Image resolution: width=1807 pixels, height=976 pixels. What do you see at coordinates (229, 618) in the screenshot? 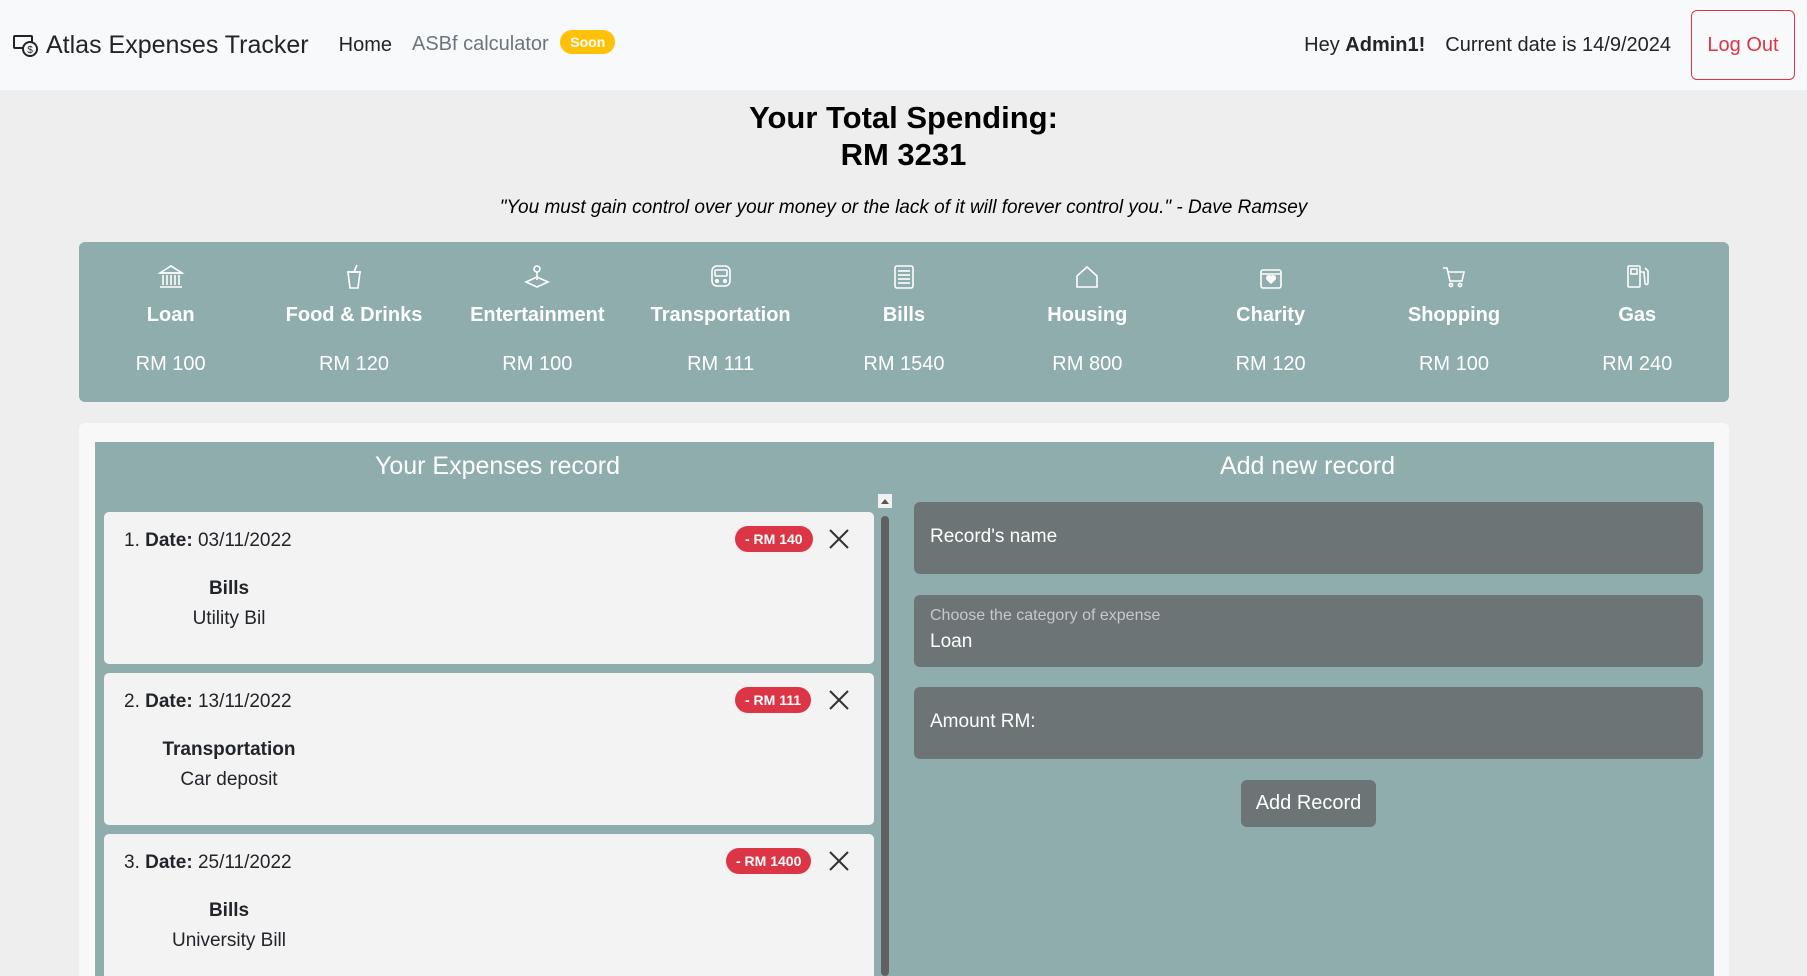
I see `record-name: Utility Bil` at bounding box center [229, 618].